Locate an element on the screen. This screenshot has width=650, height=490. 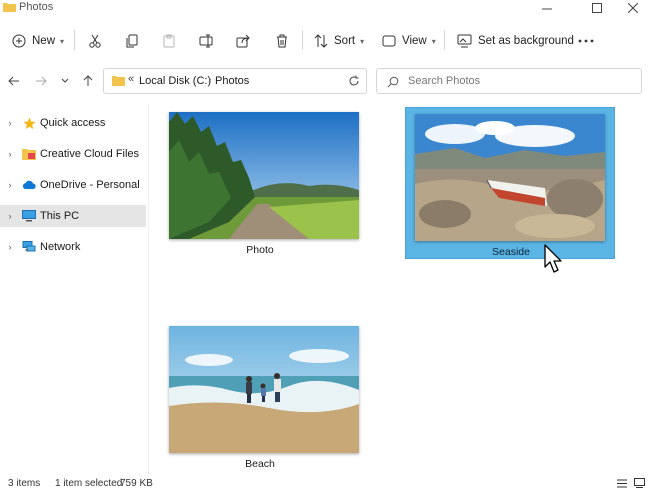
new-button: New ▾ is located at coordinates (38, 41).